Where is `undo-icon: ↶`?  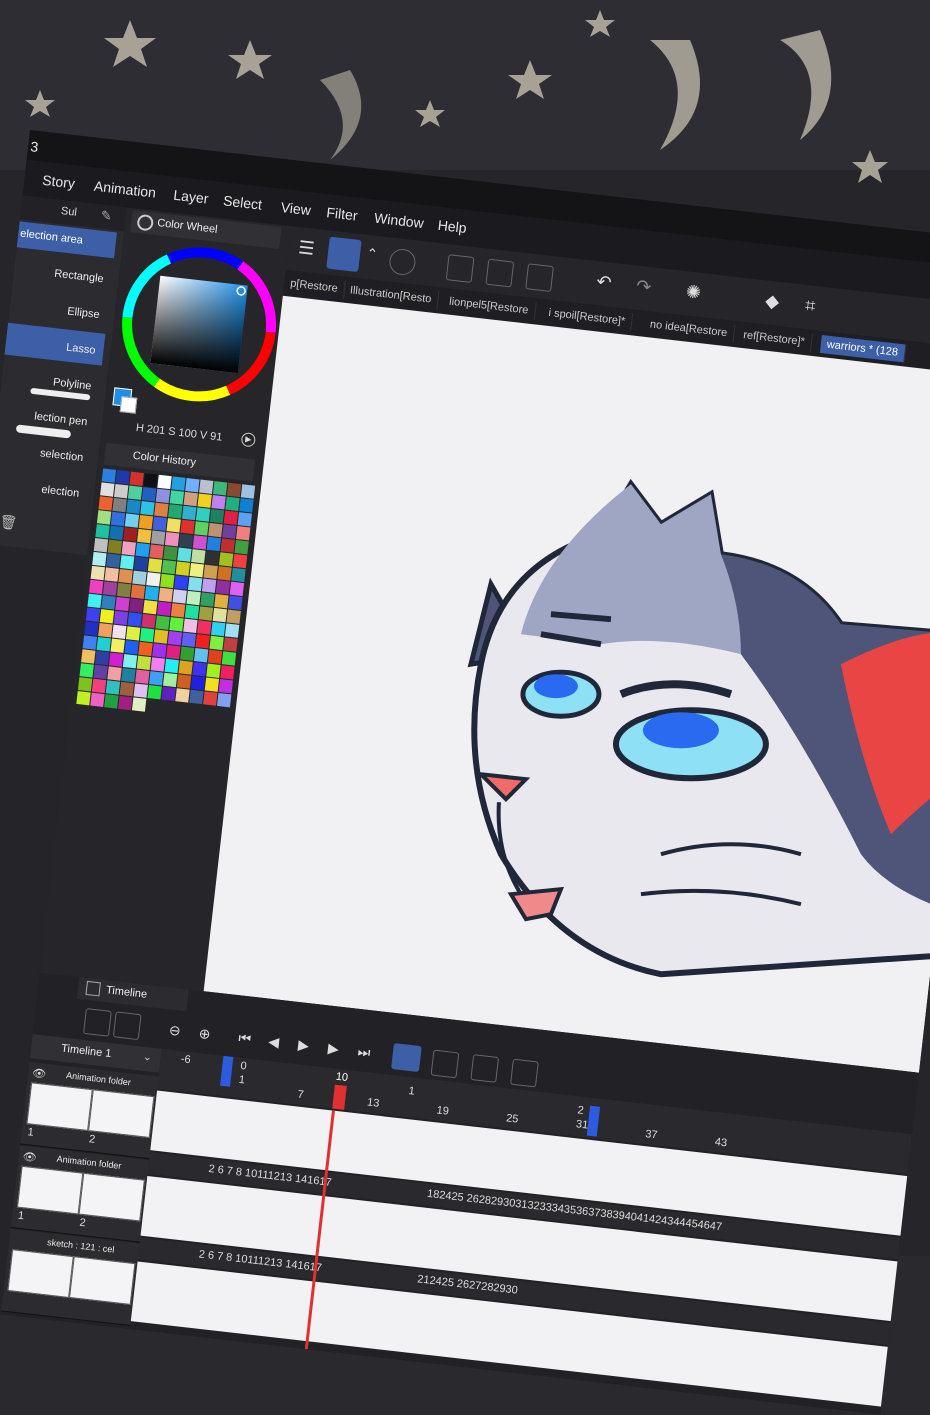 undo-icon: ↶ is located at coordinates (603, 282).